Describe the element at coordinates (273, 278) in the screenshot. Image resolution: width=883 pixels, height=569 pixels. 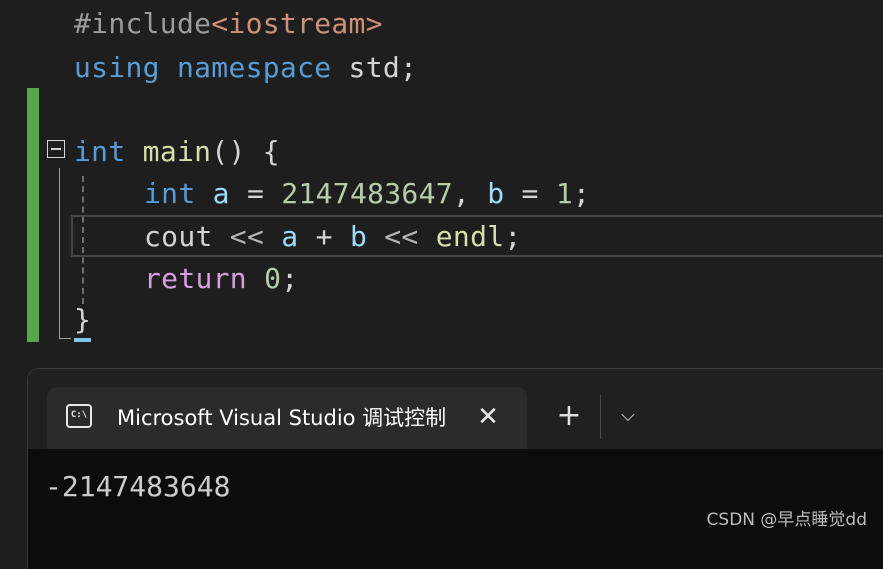
I see `number-literal: 0` at that location.